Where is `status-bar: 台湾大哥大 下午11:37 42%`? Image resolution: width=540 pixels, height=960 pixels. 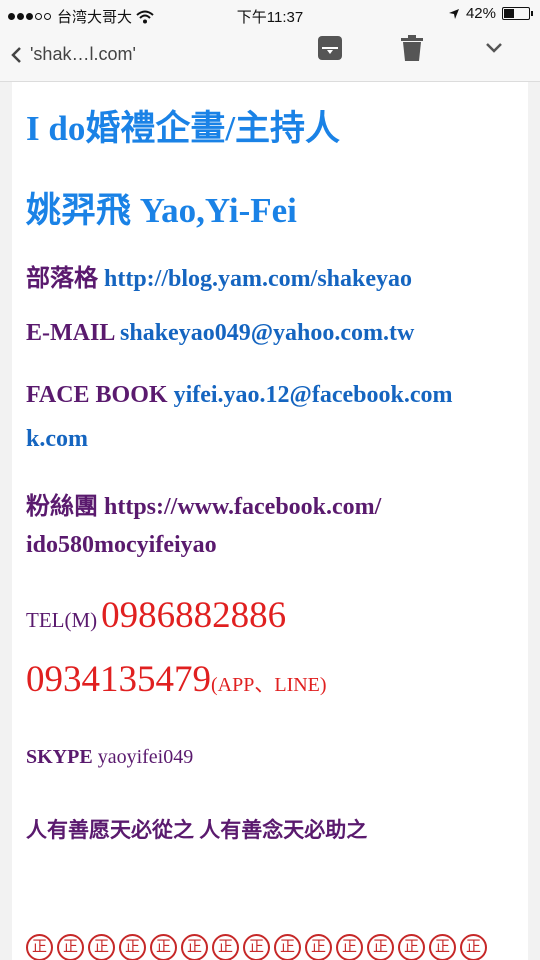
status-bar: 台湾大哥大 下午11:37 42% is located at coordinates (270, 15).